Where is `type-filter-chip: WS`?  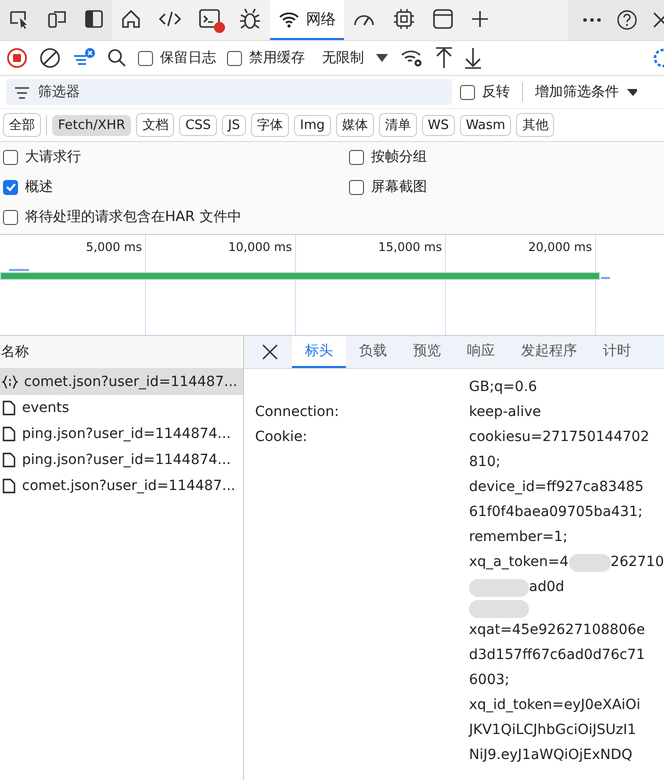 type-filter-chip: WS is located at coordinates (438, 125).